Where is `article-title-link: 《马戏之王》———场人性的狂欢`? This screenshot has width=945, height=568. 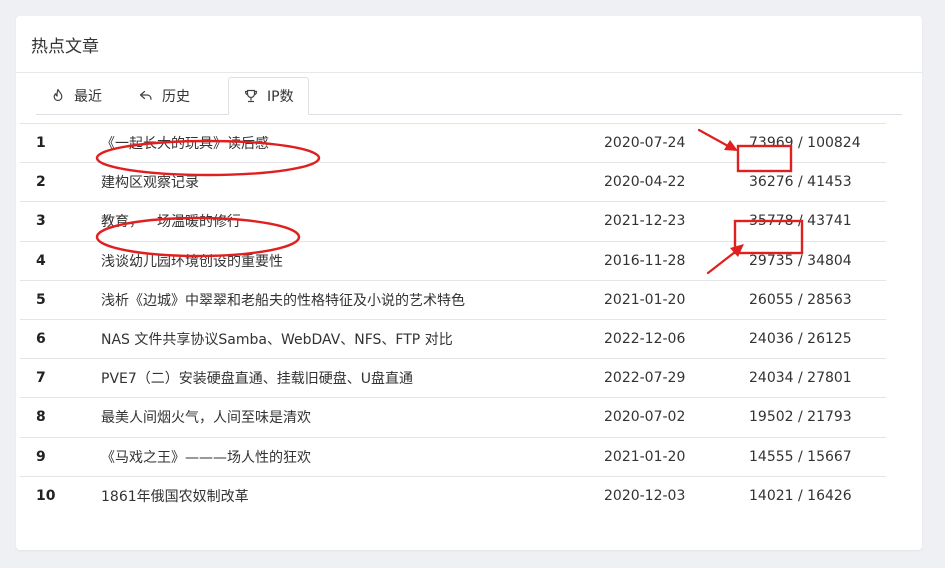 article-title-link: 《马戏之王》———场人性的狂欢 is located at coordinates (206, 458).